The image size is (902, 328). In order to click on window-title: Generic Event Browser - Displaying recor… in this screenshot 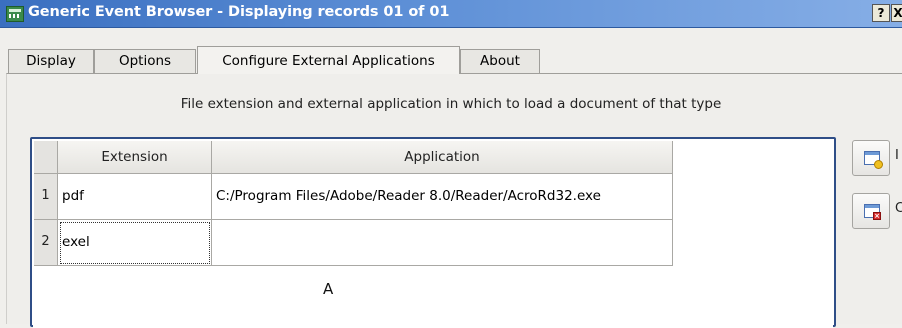, I will do `click(239, 12)`.